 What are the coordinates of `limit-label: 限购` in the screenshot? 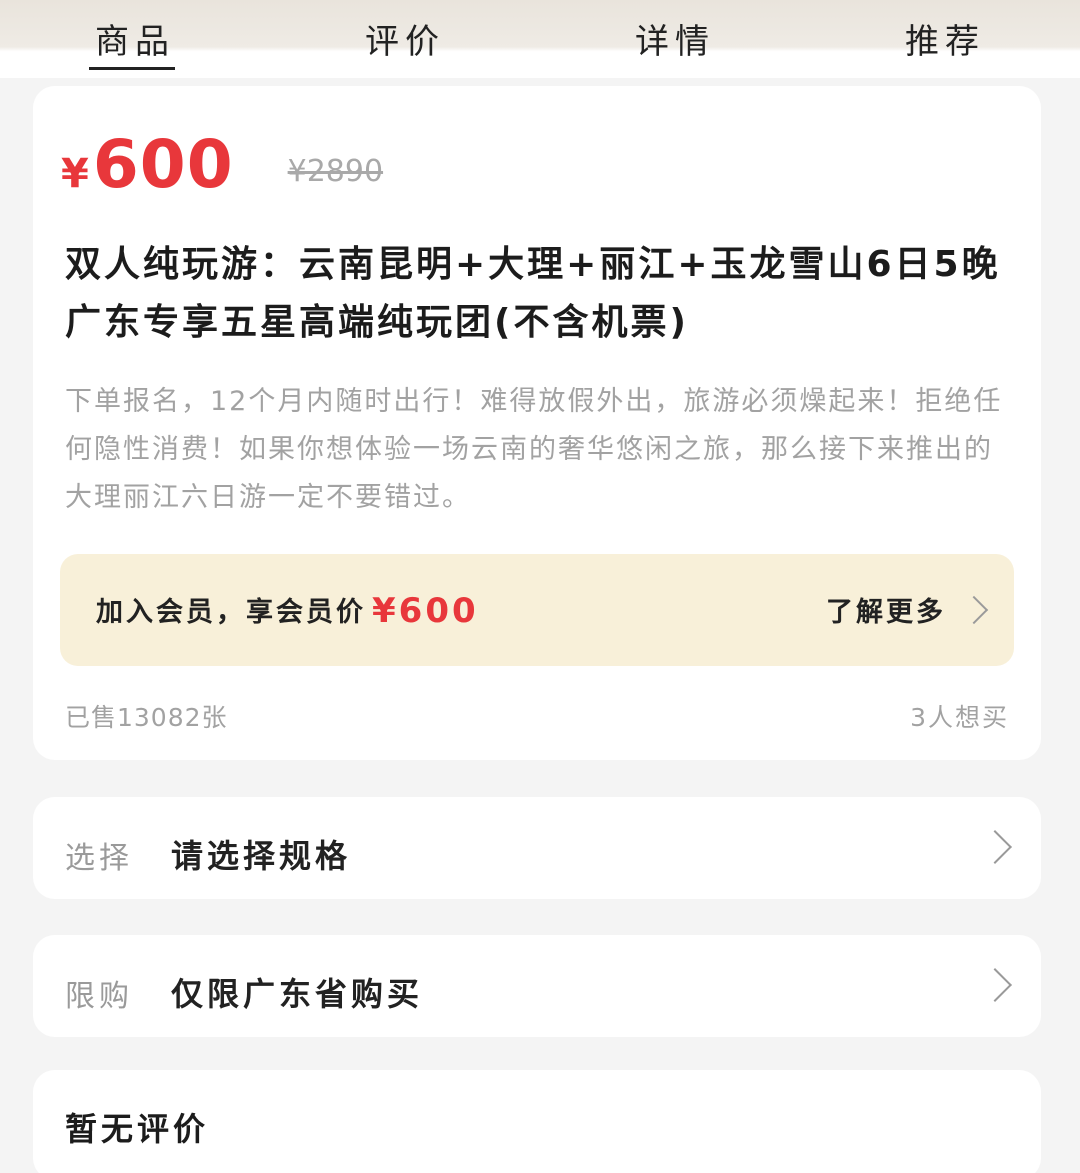 It's located at (99, 996).